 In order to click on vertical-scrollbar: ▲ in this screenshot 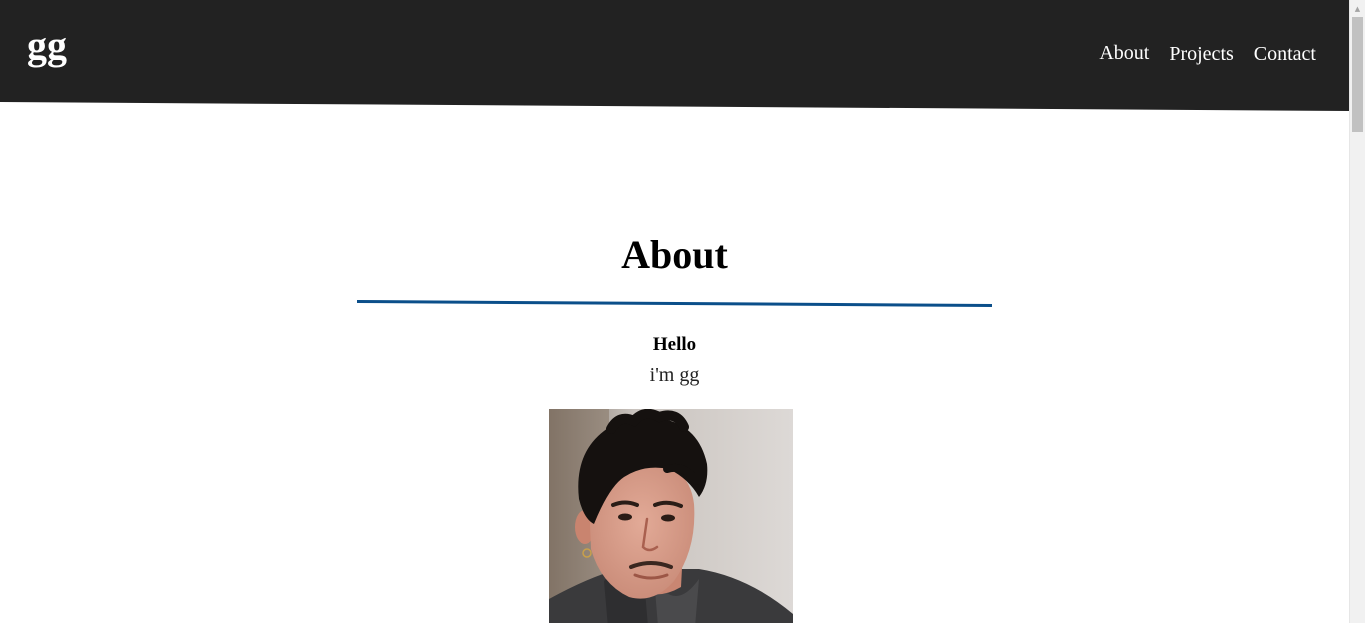, I will do `click(1357, 311)`.